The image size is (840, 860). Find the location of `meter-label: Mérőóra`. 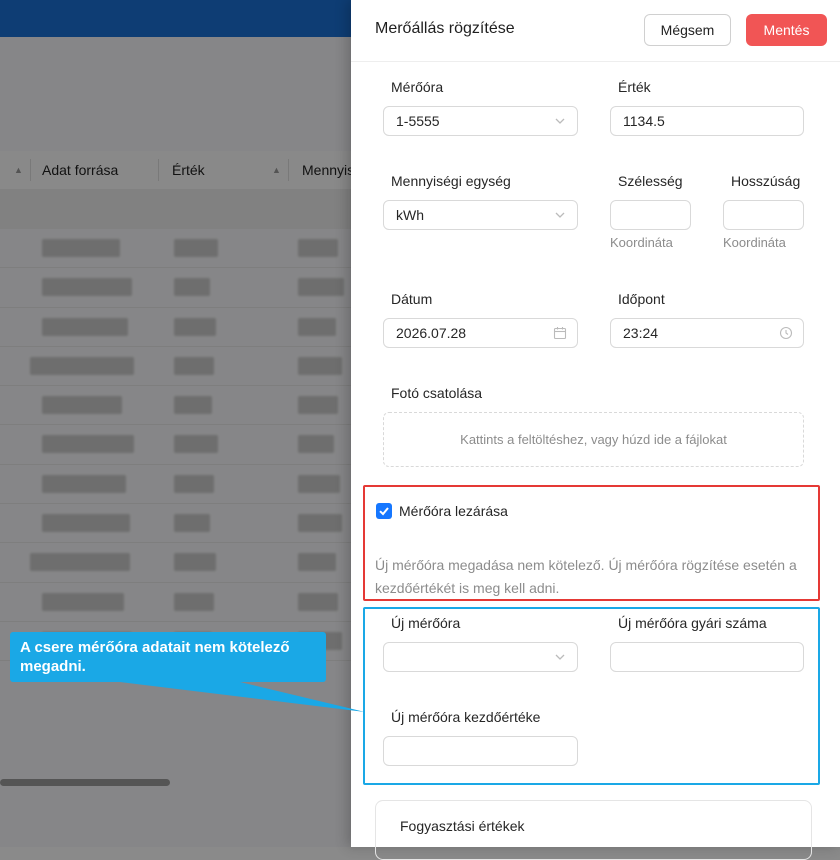

meter-label: Mérőóra is located at coordinates (417, 87).